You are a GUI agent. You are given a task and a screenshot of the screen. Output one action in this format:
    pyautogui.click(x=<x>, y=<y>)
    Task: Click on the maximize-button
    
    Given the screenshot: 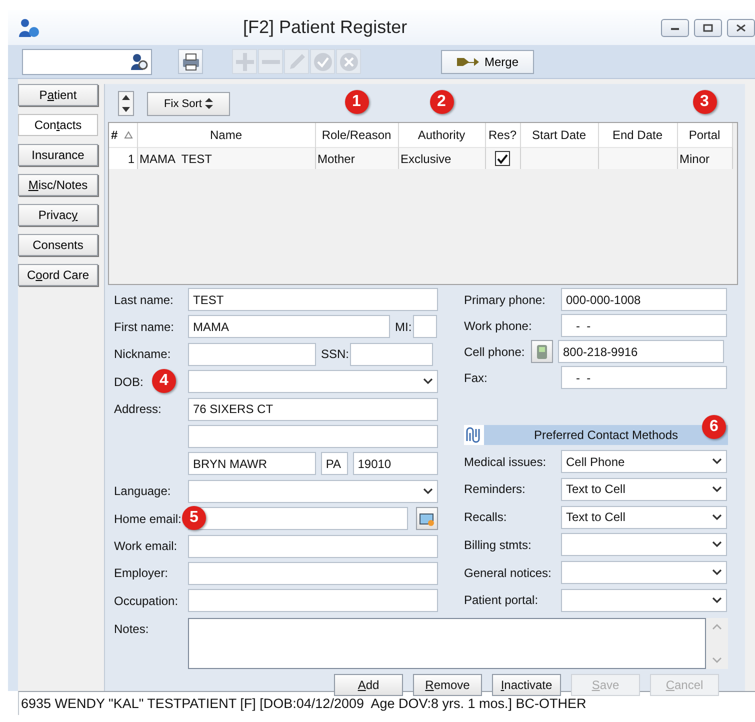 What is the action you would take?
    pyautogui.click(x=708, y=27)
    